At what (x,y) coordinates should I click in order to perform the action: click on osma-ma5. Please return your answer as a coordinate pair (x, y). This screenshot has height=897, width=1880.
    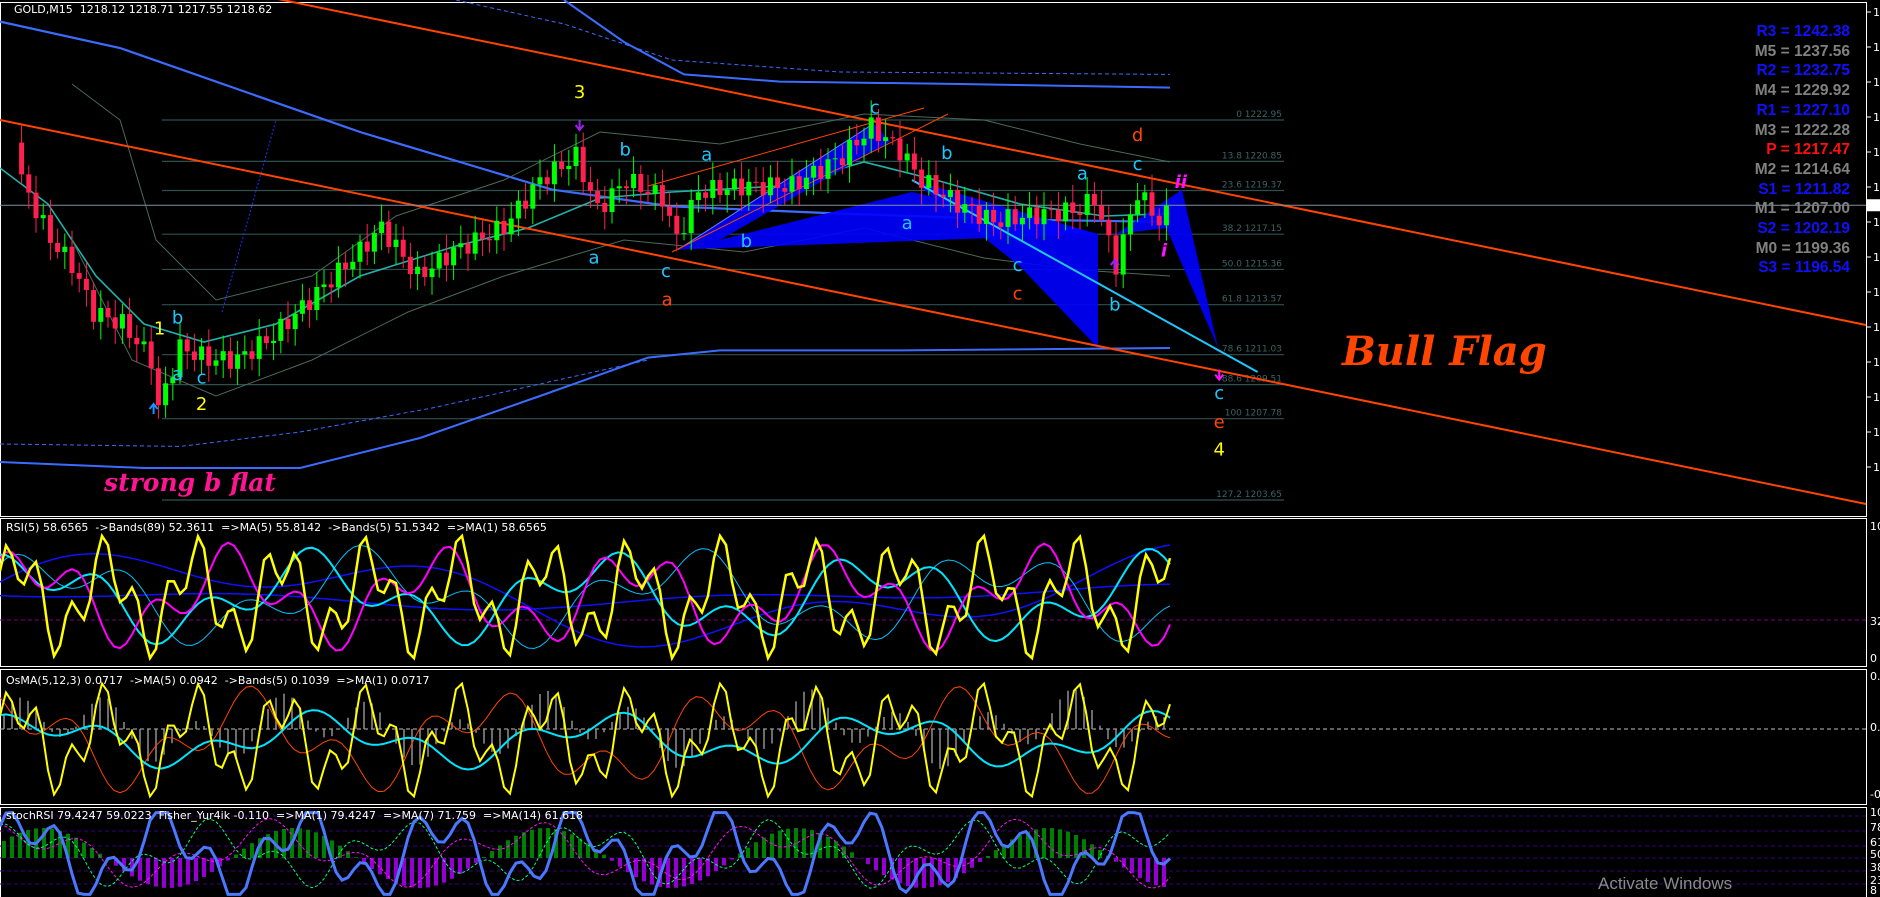
    Looking at the image, I should click on (585, 740).